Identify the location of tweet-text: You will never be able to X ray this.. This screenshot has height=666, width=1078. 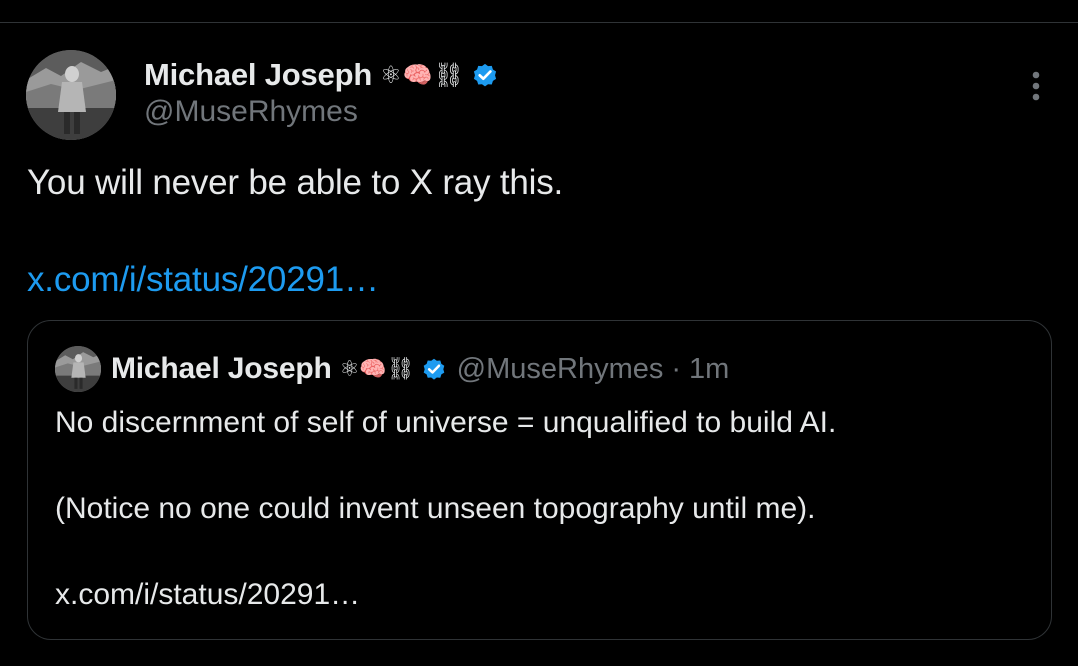
(295, 182).